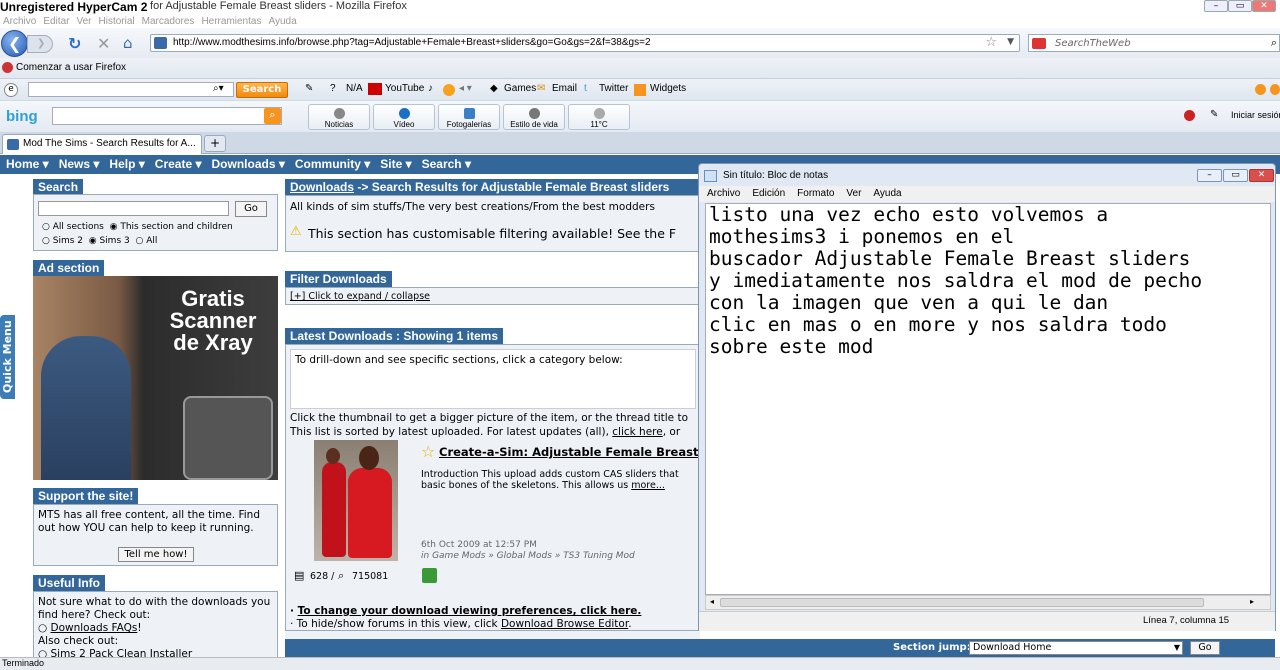 The height and width of the screenshot is (670, 1280). What do you see at coordinates (114, 227) in the screenshot?
I see `radio-this-section: ◉` at bounding box center [114, 227].